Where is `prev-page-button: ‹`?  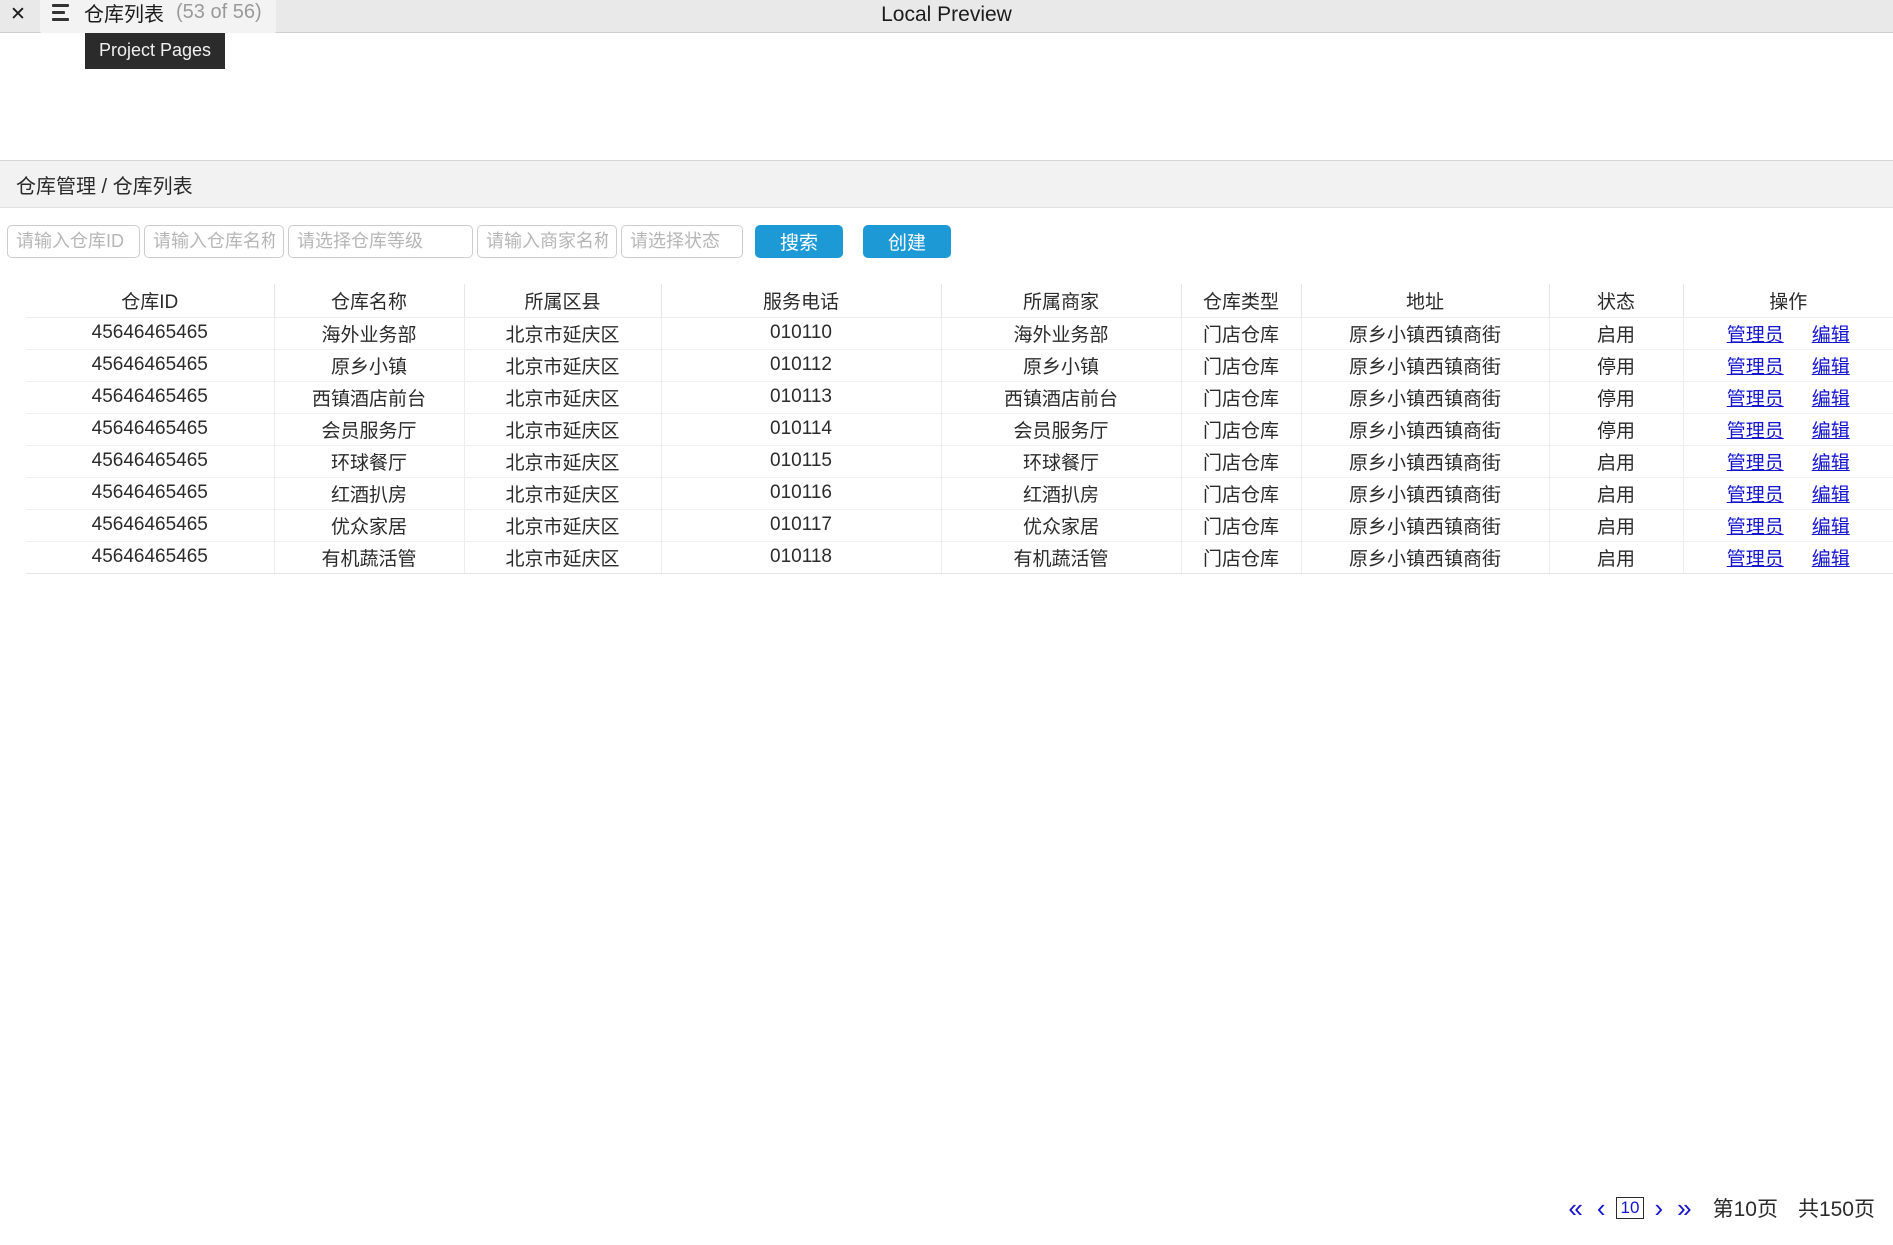 prev-page-button: ‹ is located at coordinates (1601, 1208).